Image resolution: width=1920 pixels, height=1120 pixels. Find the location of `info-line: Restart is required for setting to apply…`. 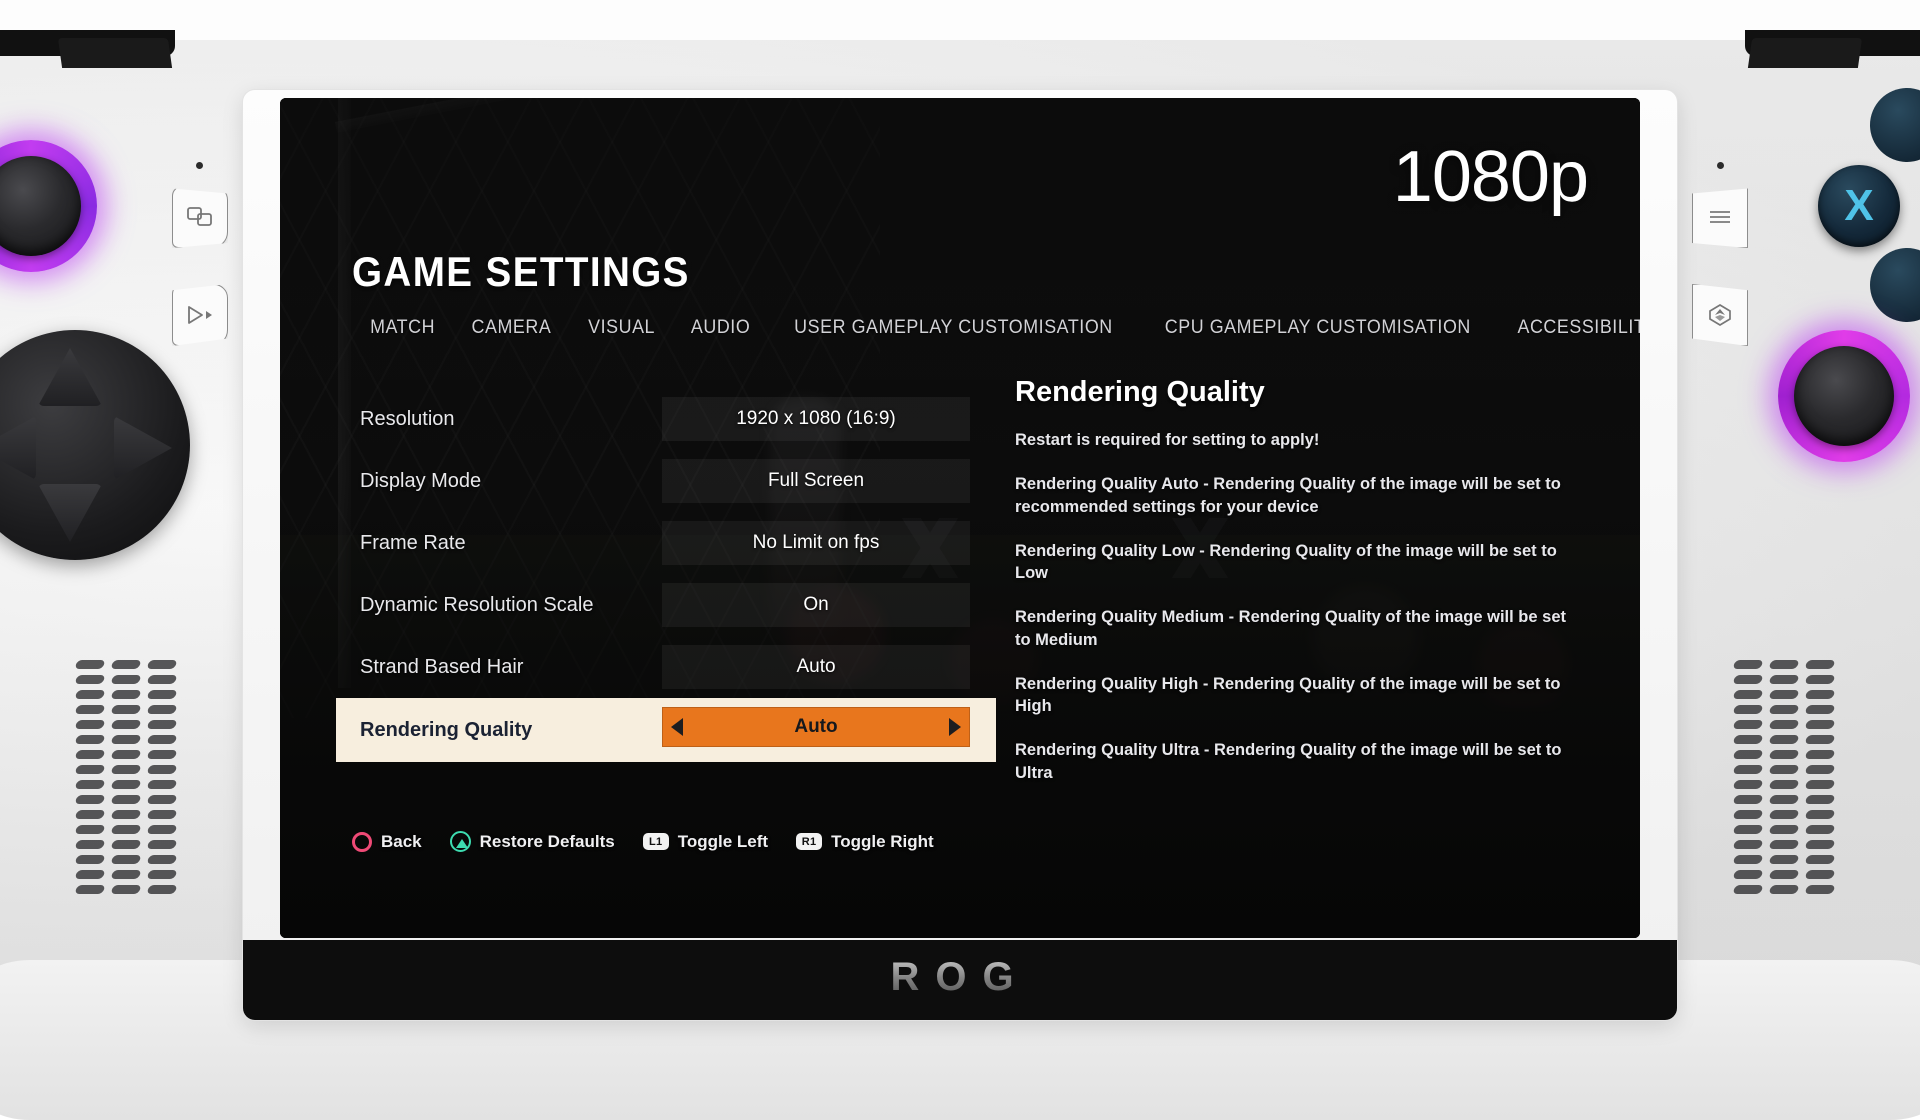

info-line: Restart is required for setting to apply… is located at coordinates (1291, 440).